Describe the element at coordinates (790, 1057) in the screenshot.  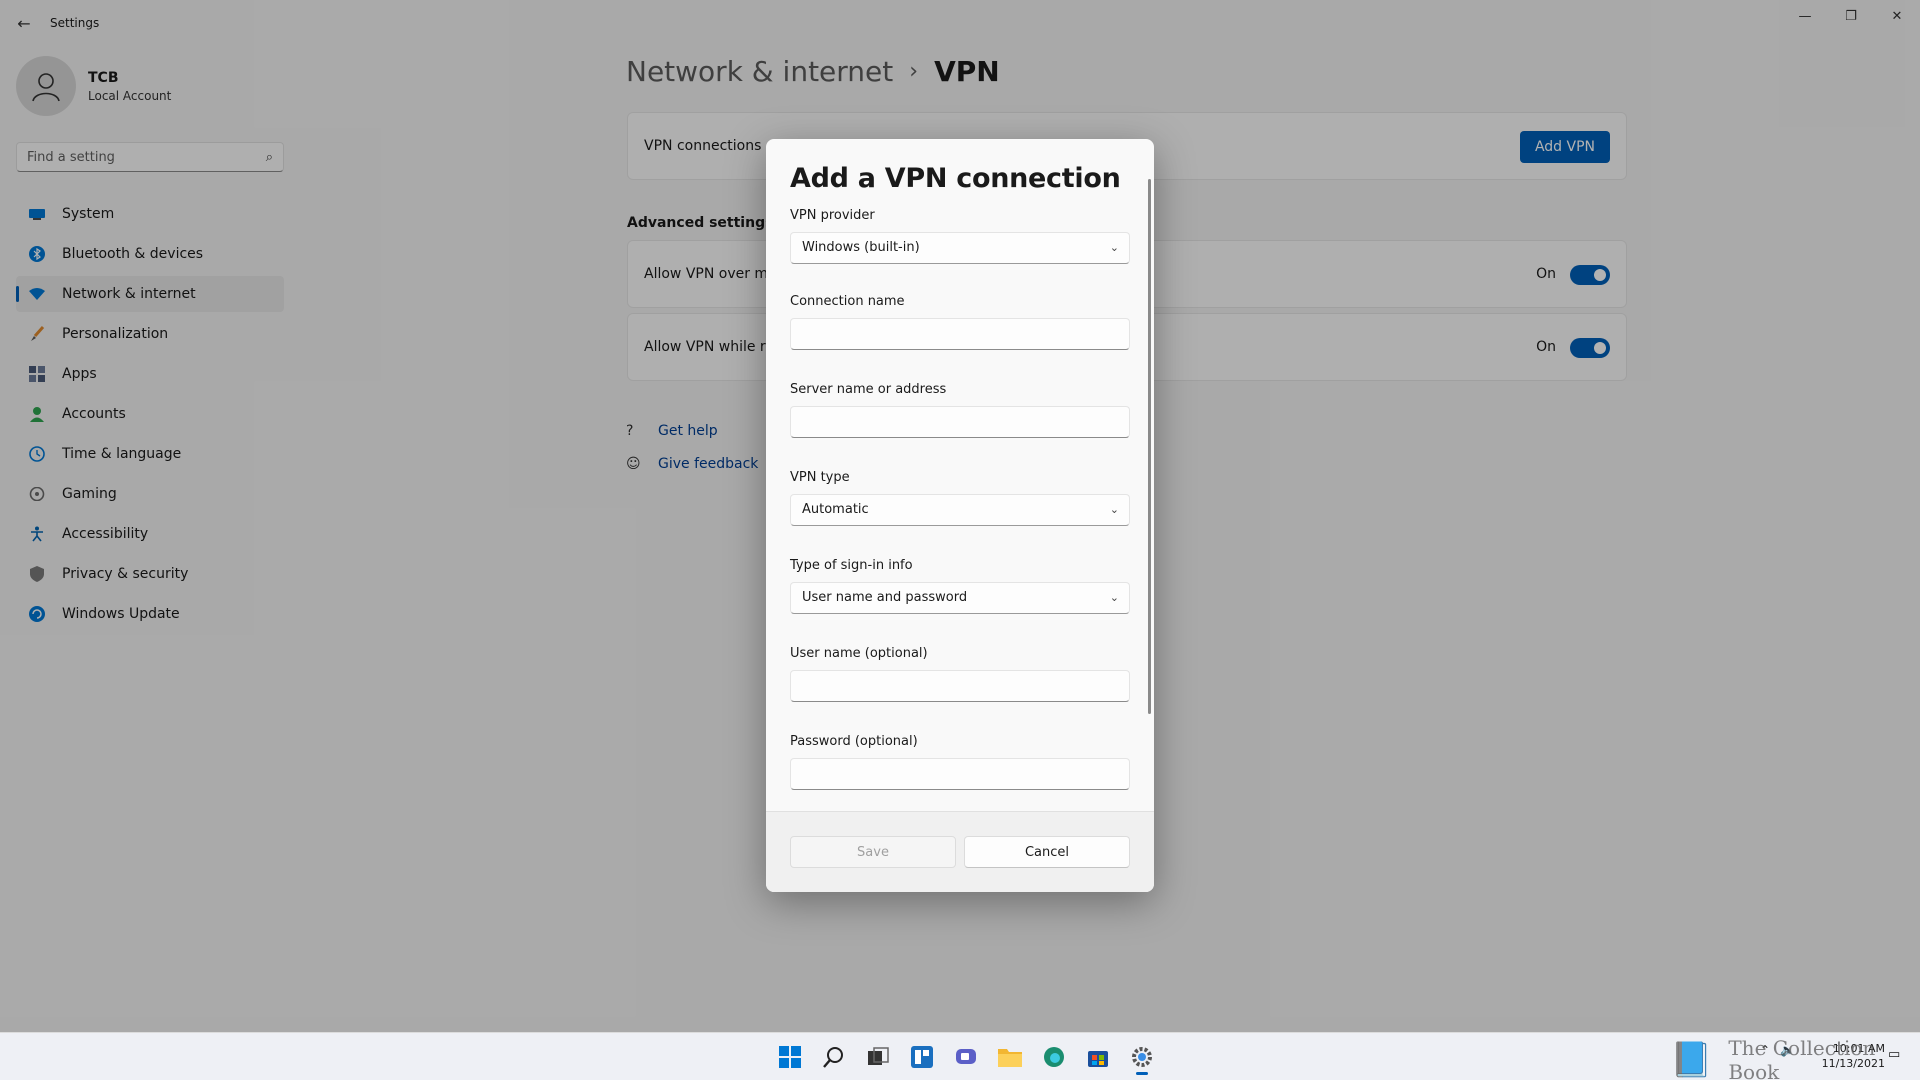
I see `windows-start-icon` at that location.